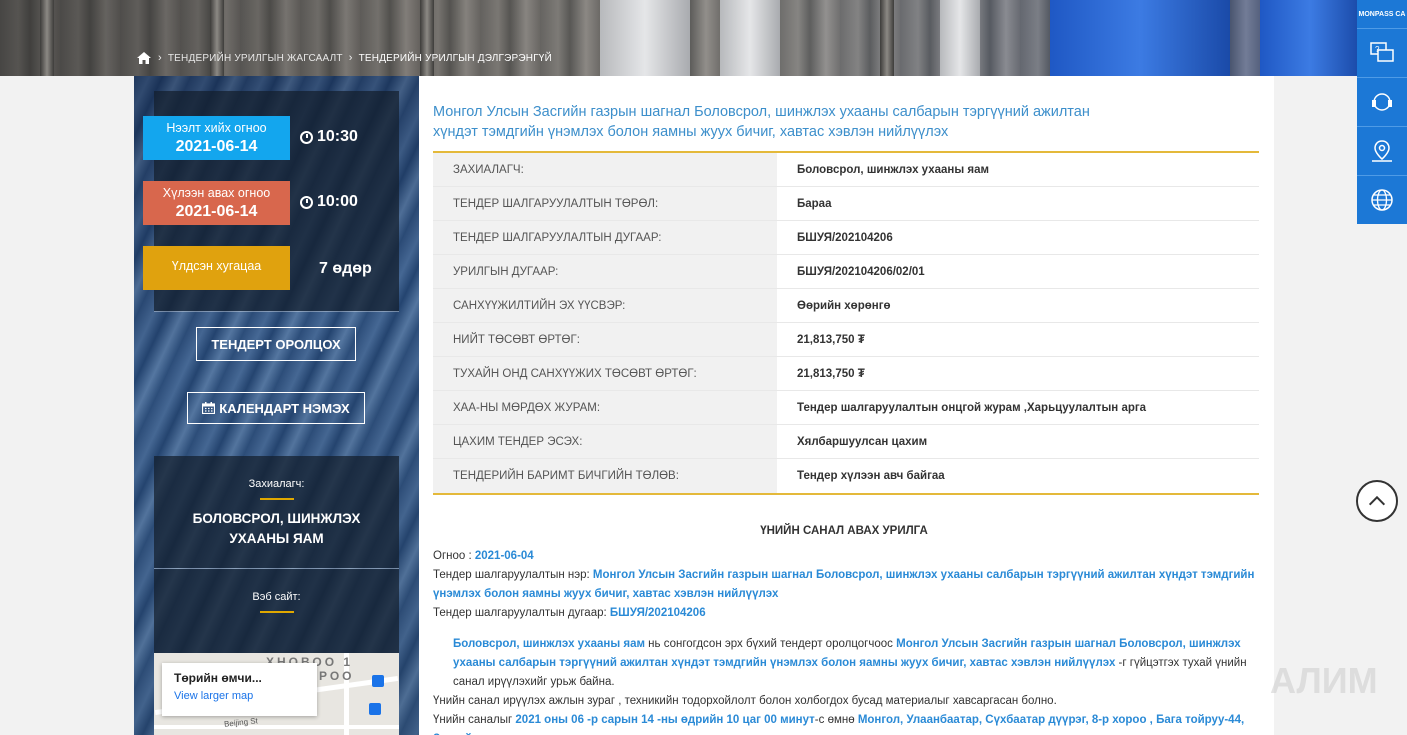 The width and height of the screenshot is (1407, 735). What do you see at coordinates (474, 720) in the screenshot?
I see `notice-text: Үнийн саналыг` at bounding box center [474, 720].